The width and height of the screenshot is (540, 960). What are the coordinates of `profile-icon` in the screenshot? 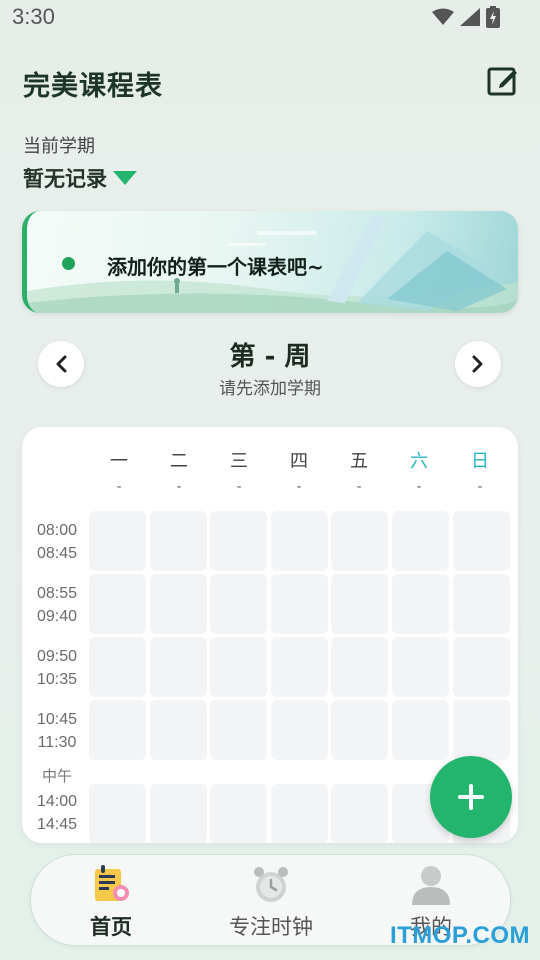 It's located at (431, 885).